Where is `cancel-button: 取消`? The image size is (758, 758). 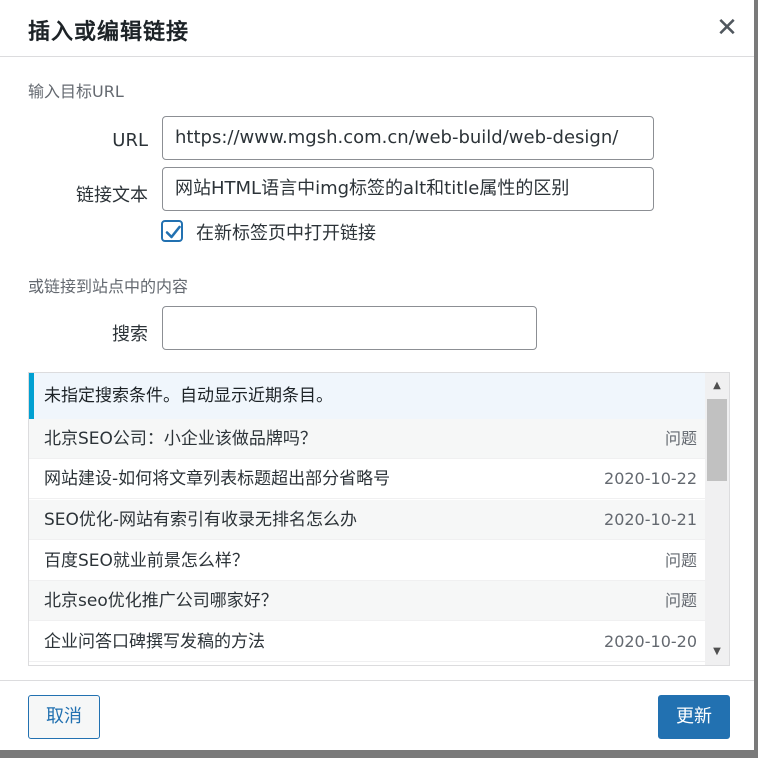
cancel-button: 取消 is located at coordinates (64, 717).